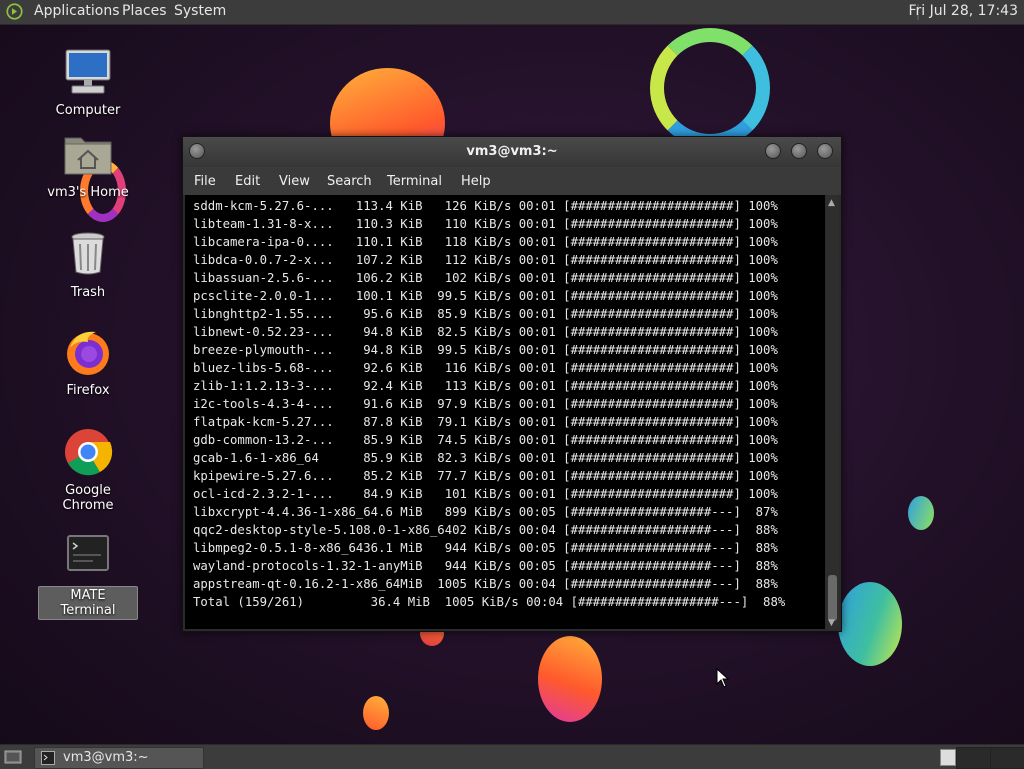 The image size is (1024, 769). Describe the element at coordinates (88, 154) in the screenshot. I see `home-folder-icon` at that location.